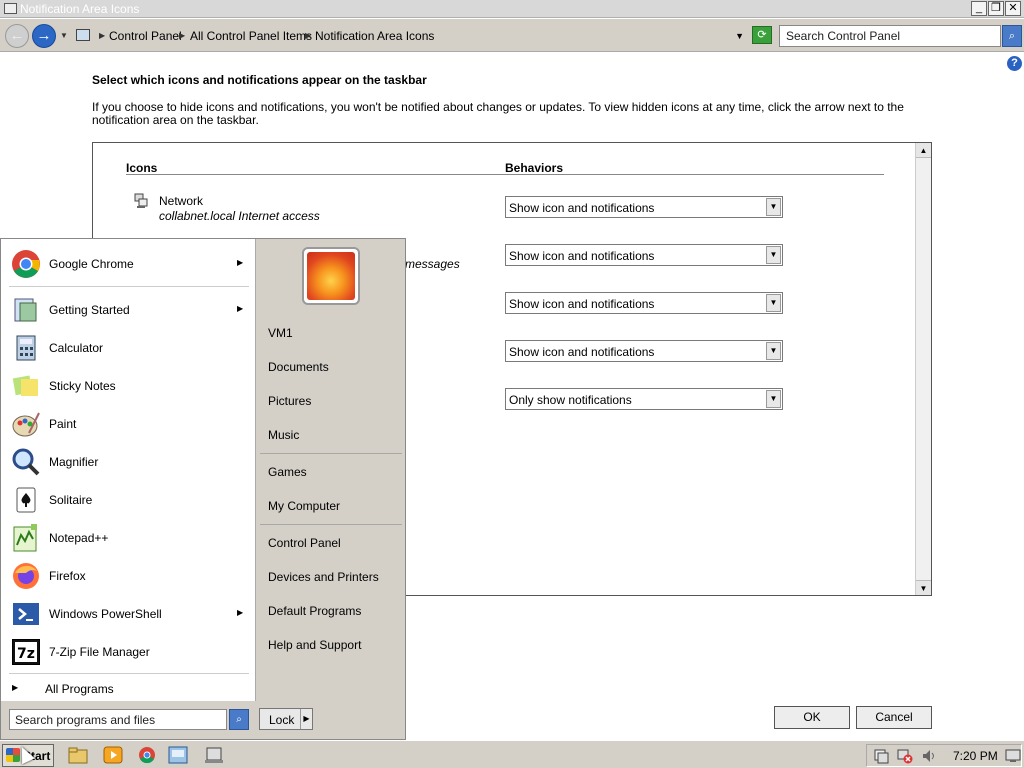 The image size is (1024, 768). What do you see at coordinates (128, 386) in the screenshot?
I see `program-sticky-notes: Sticky Notes` at bounding box center [128, 386].